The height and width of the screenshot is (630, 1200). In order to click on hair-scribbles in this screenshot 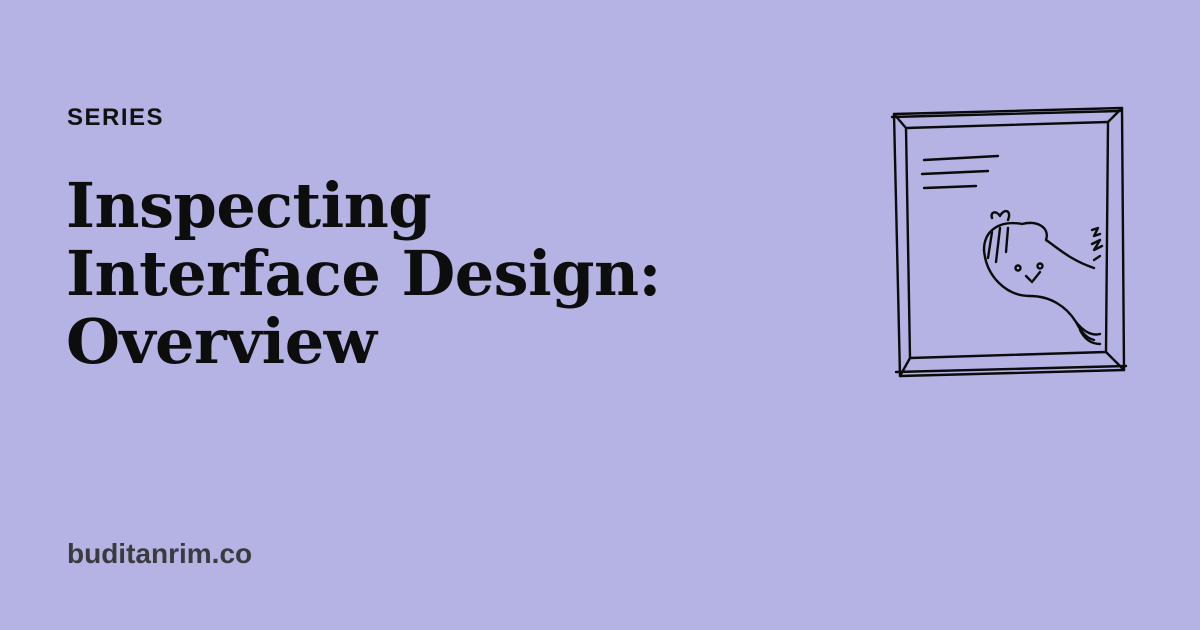, I will do `click(1097, 244)`.